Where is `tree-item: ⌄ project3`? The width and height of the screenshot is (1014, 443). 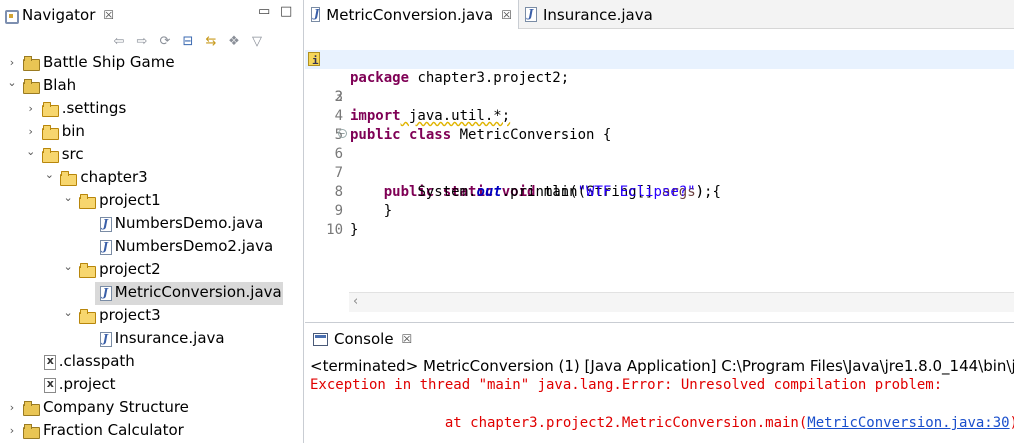
tree-item: ⌄ project3 is located at coordinates (151, 316).